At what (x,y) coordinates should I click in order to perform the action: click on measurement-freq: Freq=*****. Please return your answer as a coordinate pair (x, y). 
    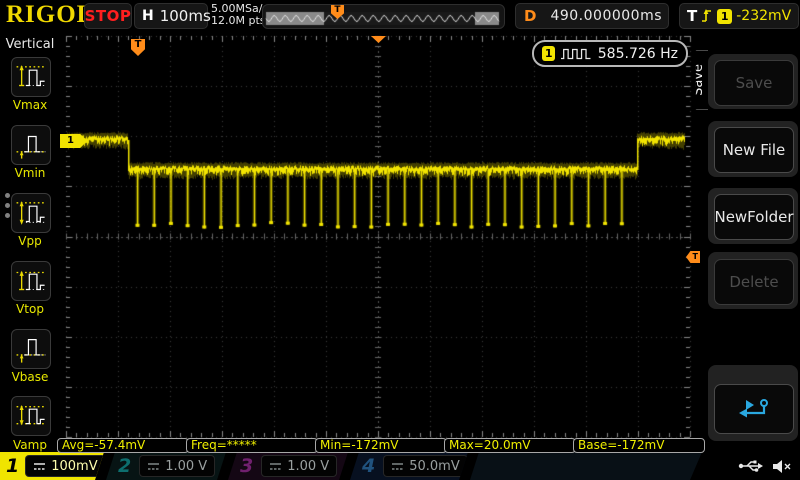
    Looking at the image, I should click on (252, 445).